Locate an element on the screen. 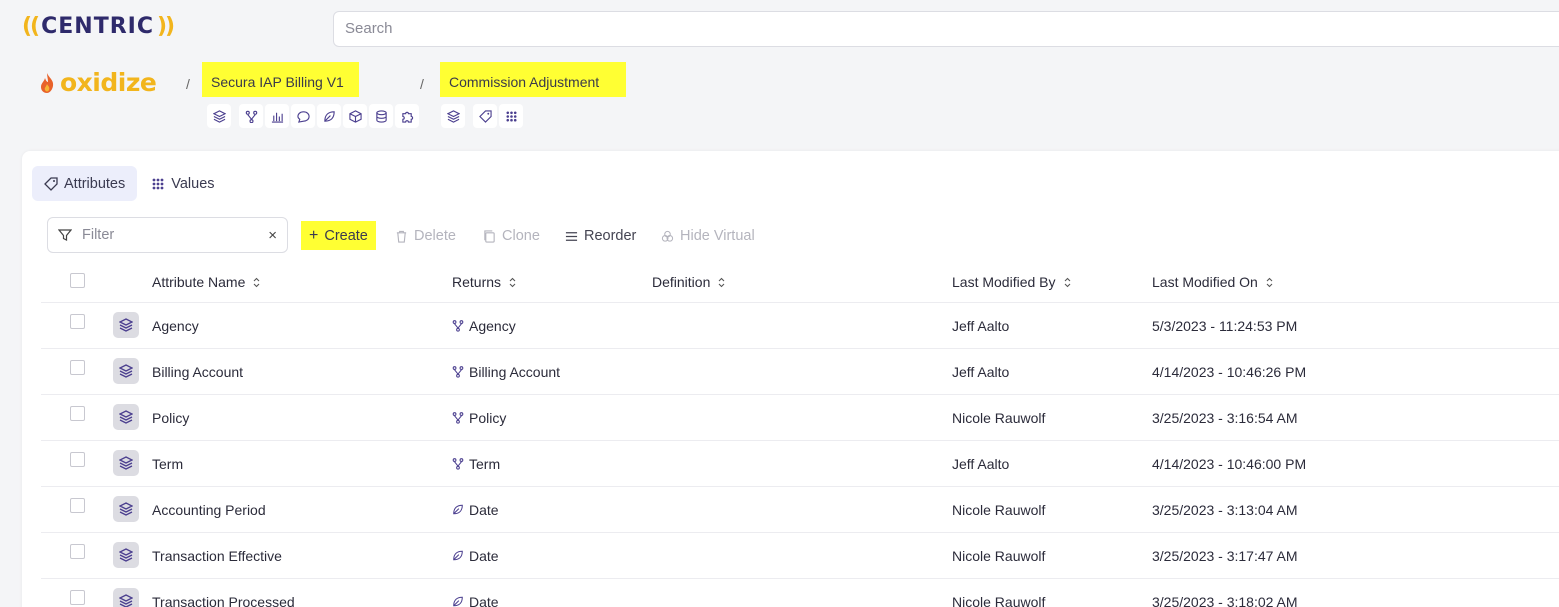  list-icon is located at coordinates (571, 236).